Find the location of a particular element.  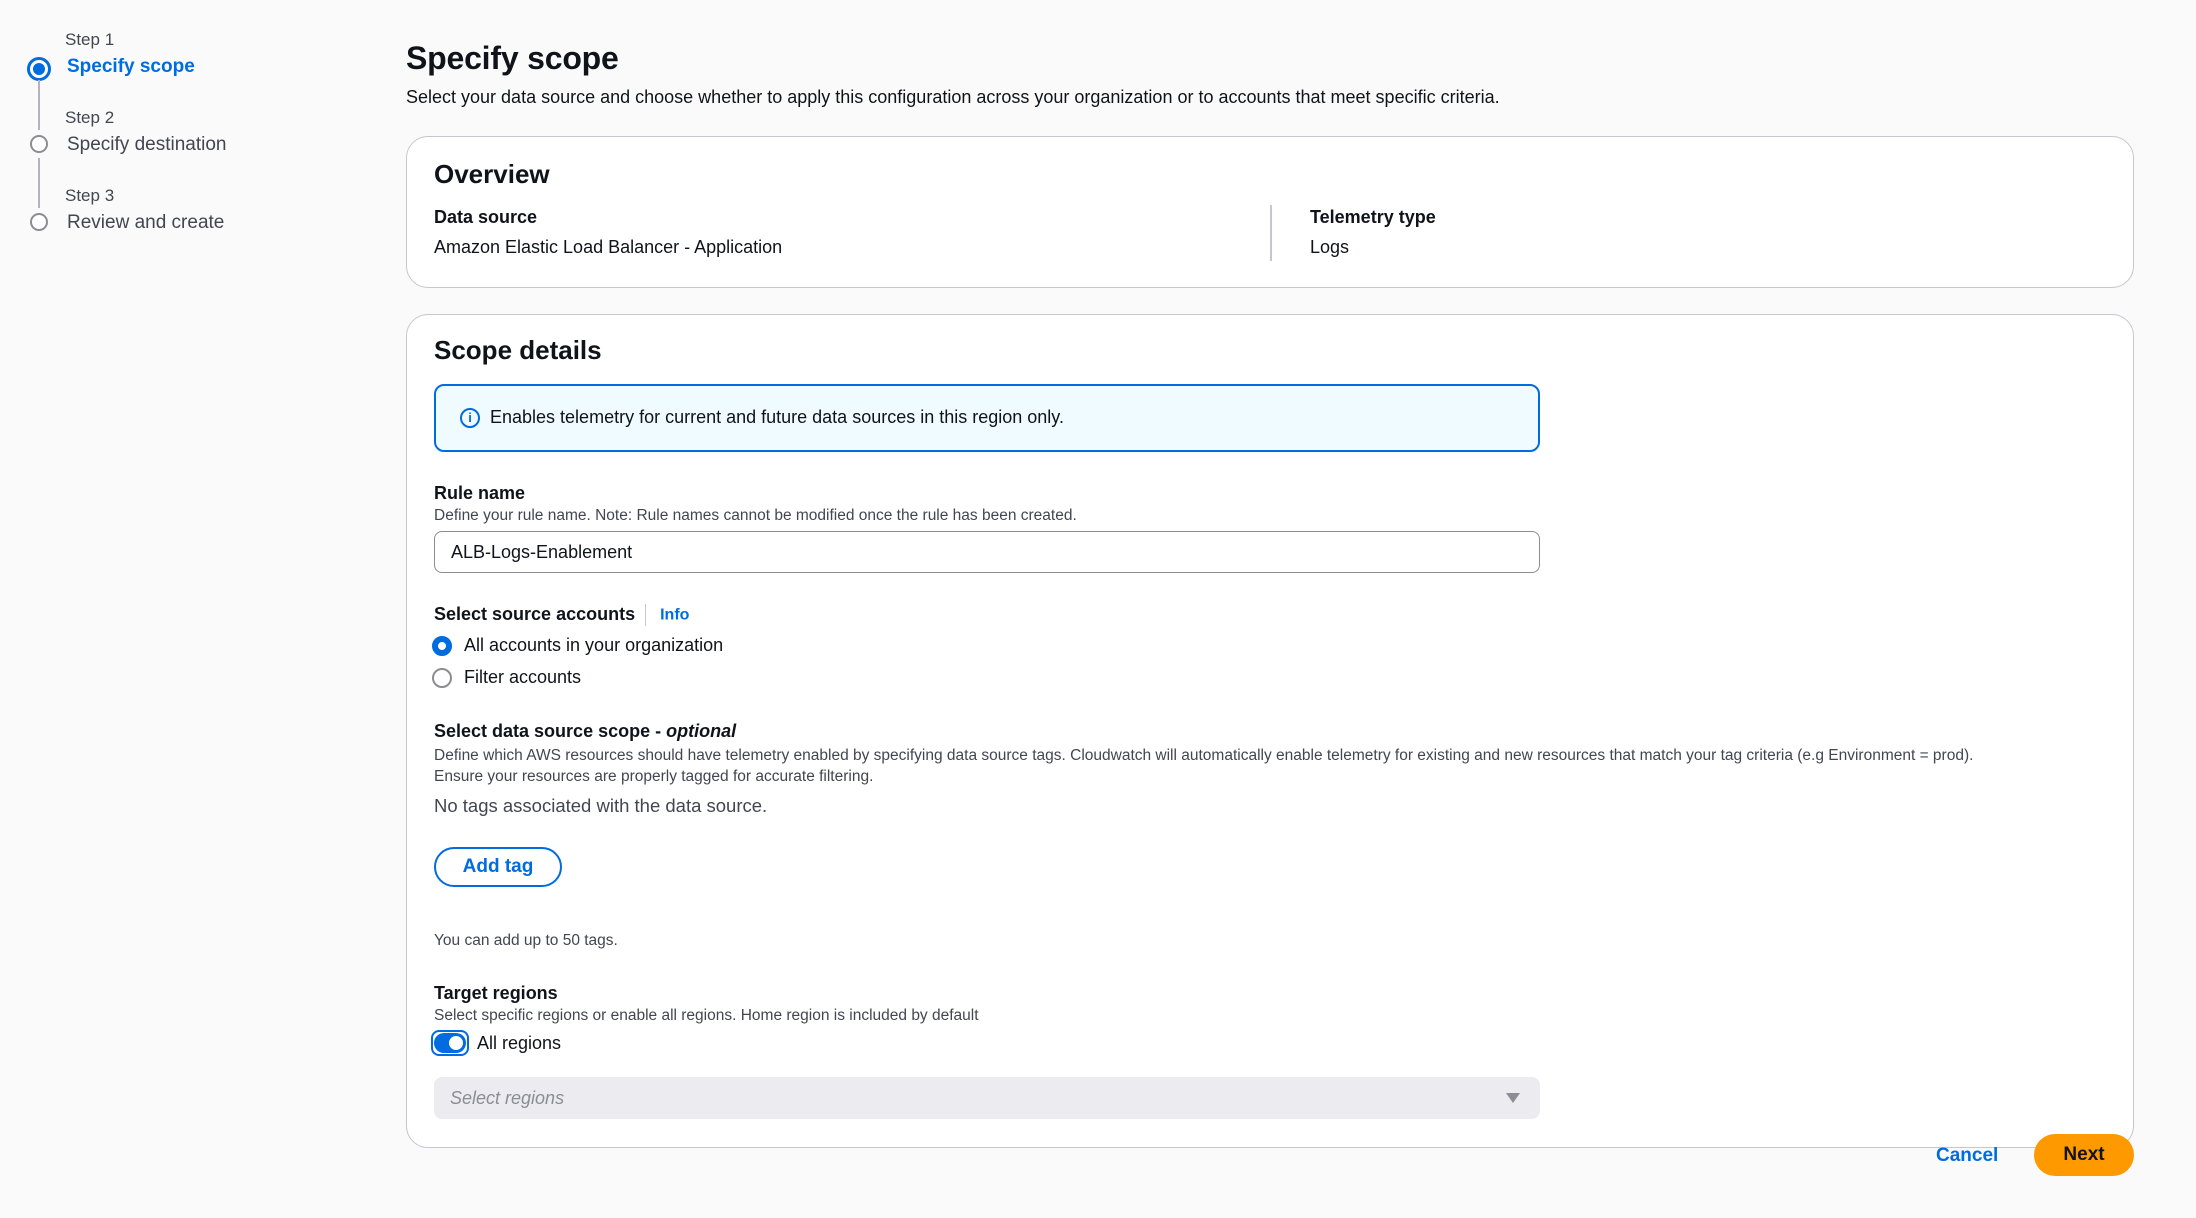

radio-filter-accounts: Filter accounts is located at coordinates (506, 677).